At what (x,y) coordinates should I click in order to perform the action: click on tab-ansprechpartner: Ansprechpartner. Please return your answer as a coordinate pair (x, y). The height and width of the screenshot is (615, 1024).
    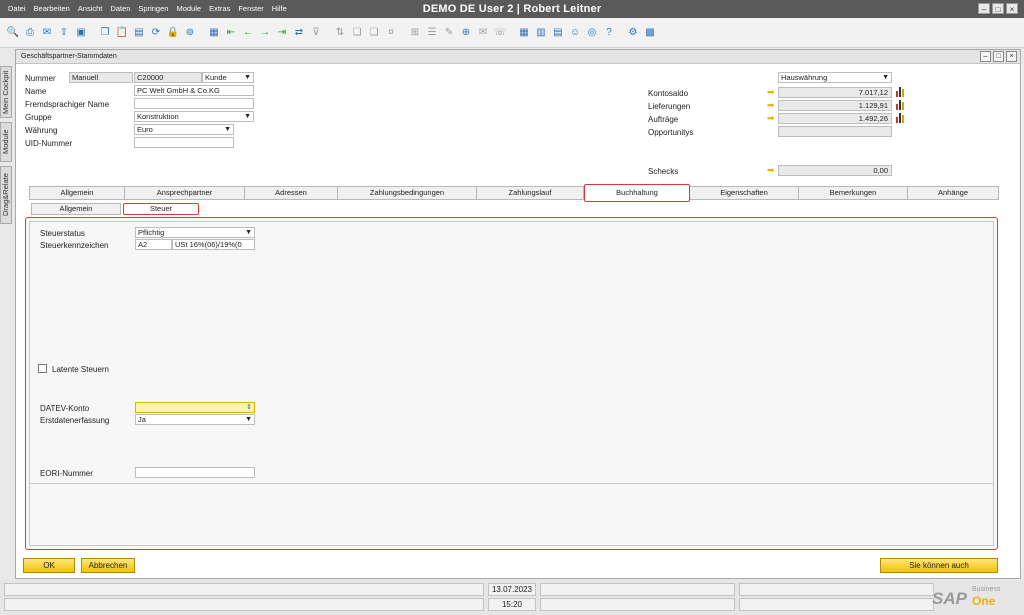
    Looking at the image, I should click on (185, 193).